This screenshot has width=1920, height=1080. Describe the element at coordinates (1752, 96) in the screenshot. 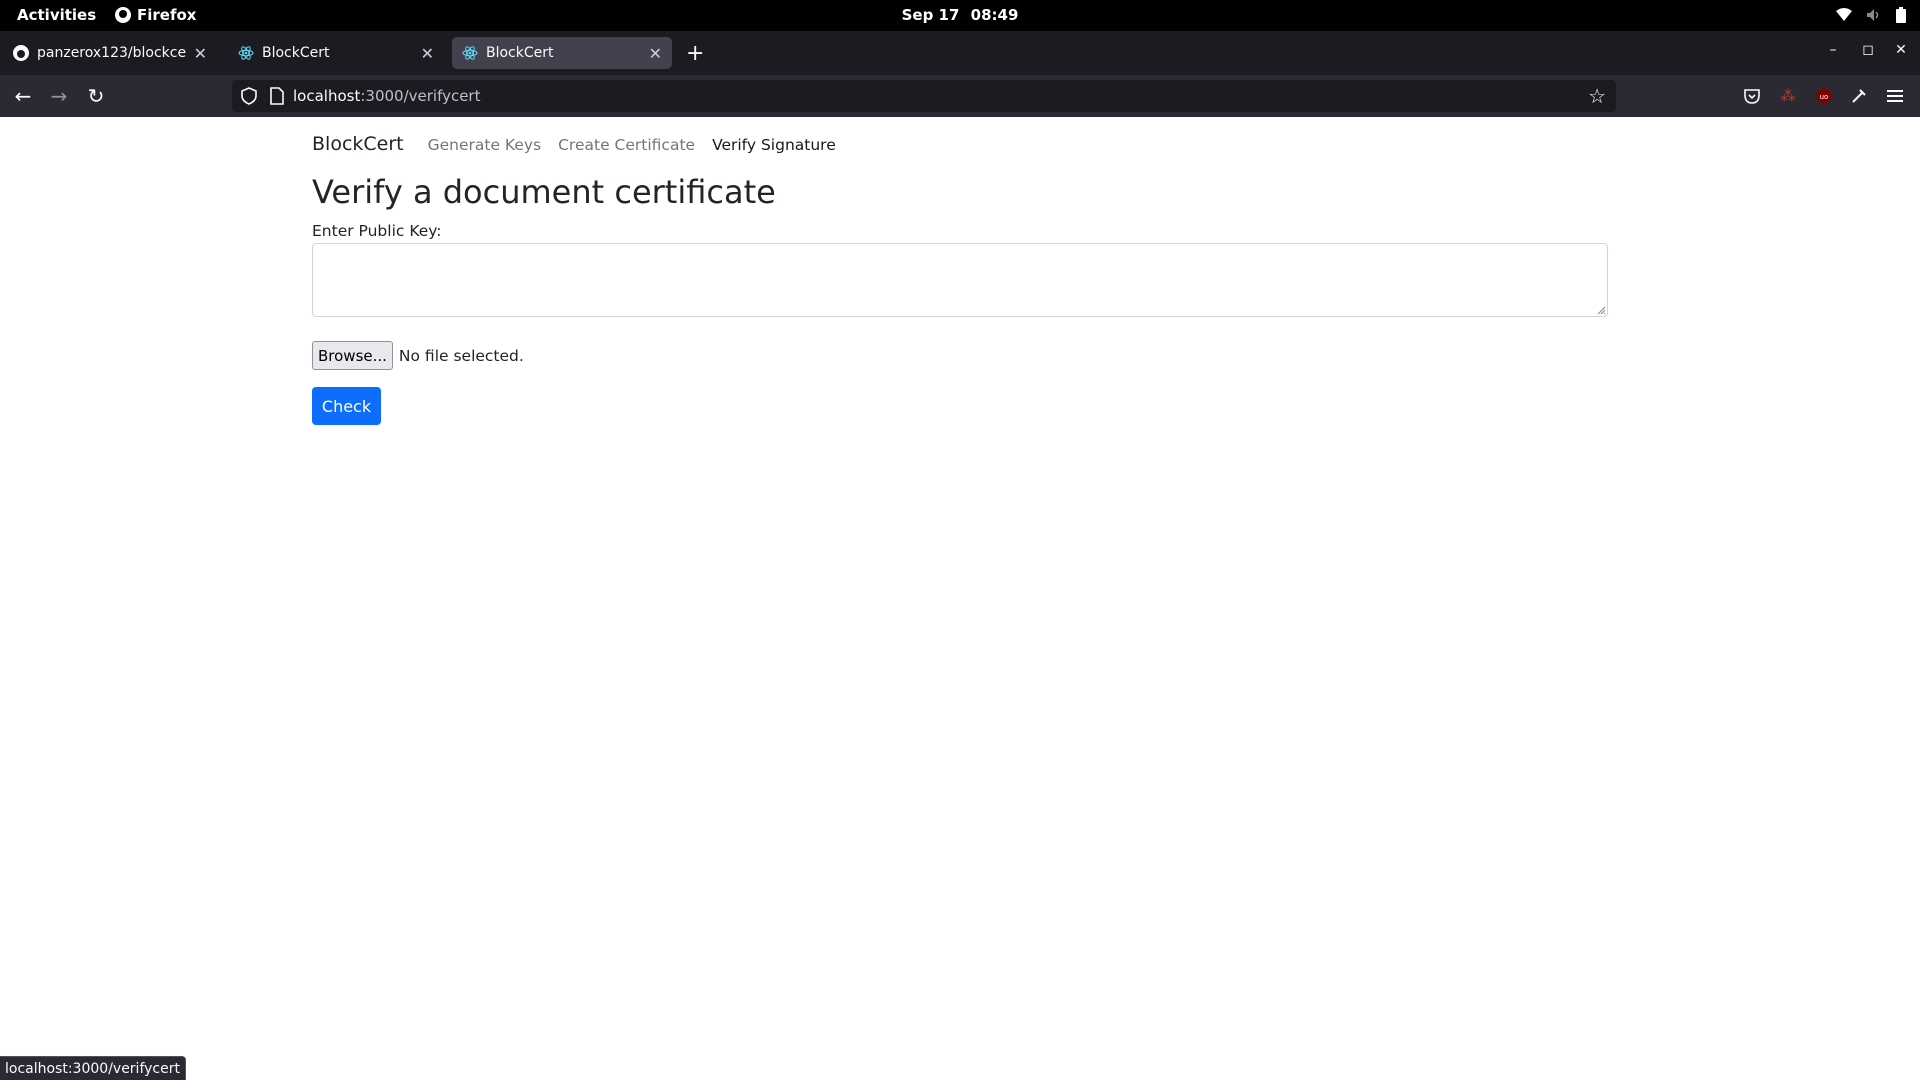

I see `pocket-icon` at that location.